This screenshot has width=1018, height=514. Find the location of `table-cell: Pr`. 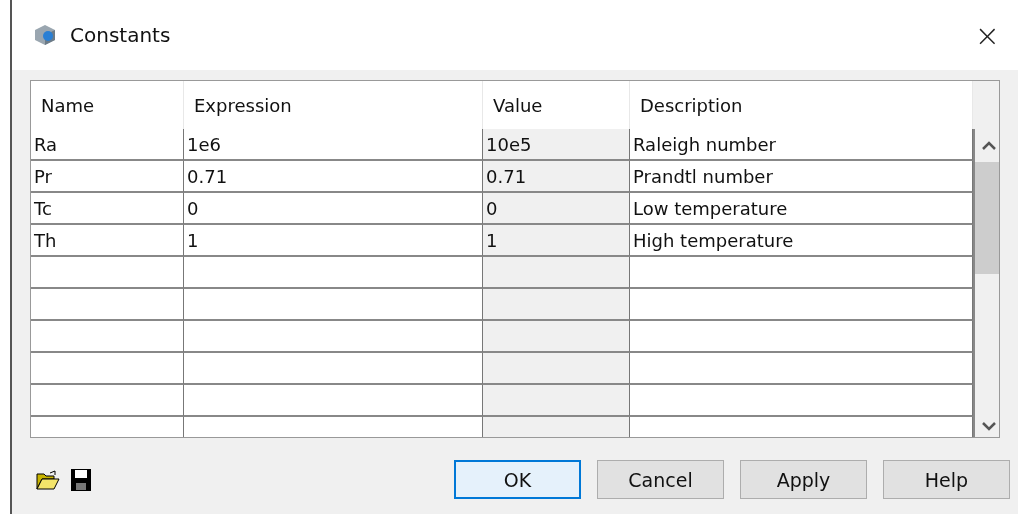

table-cell: Pr is located at coordinates (107, 177).